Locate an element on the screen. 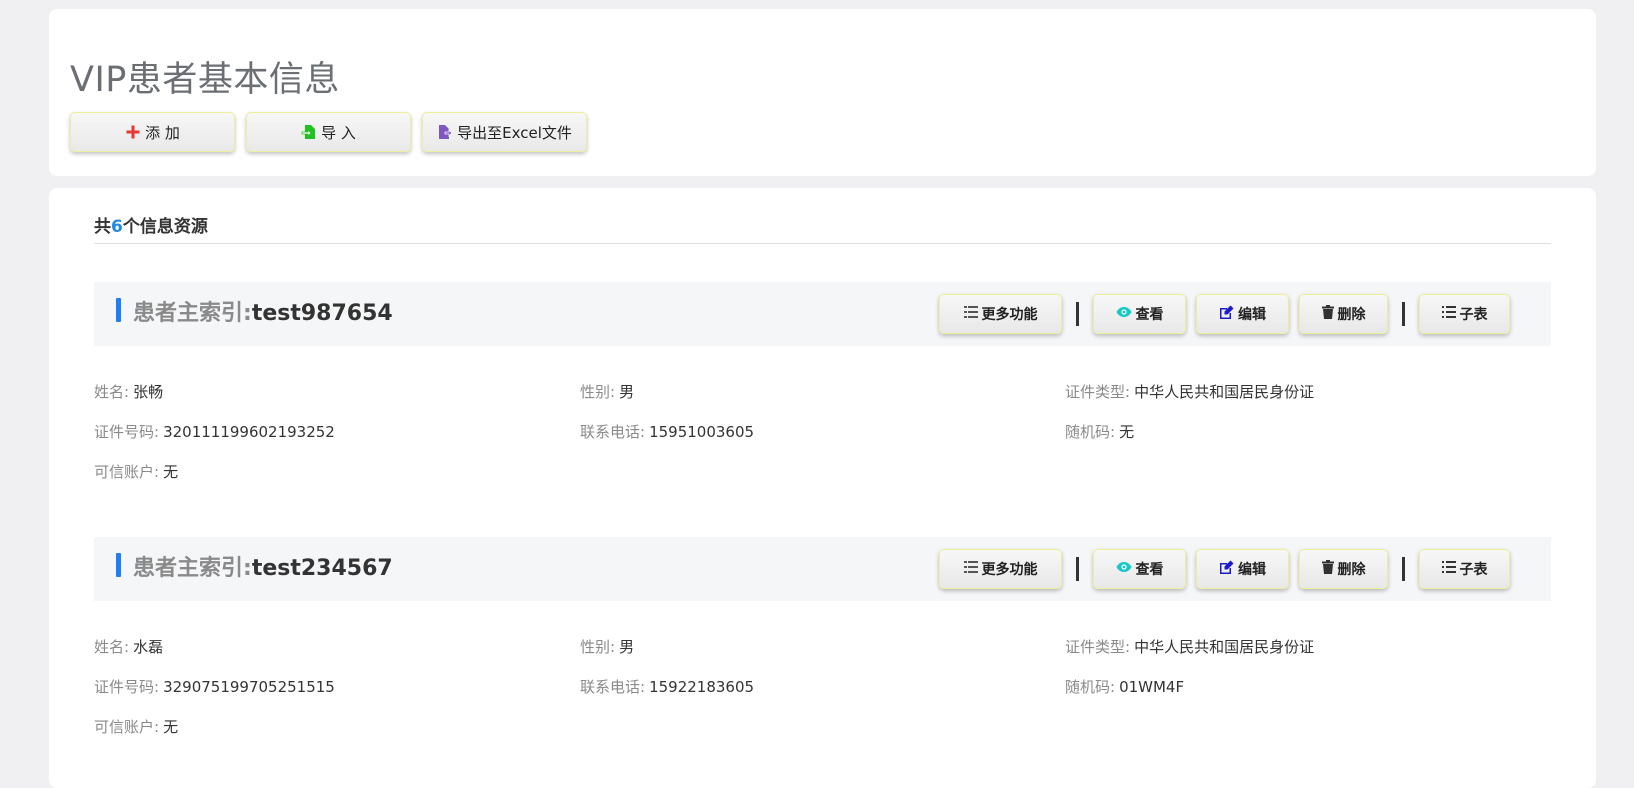  plus-icon is located at coordinates (133, 132).